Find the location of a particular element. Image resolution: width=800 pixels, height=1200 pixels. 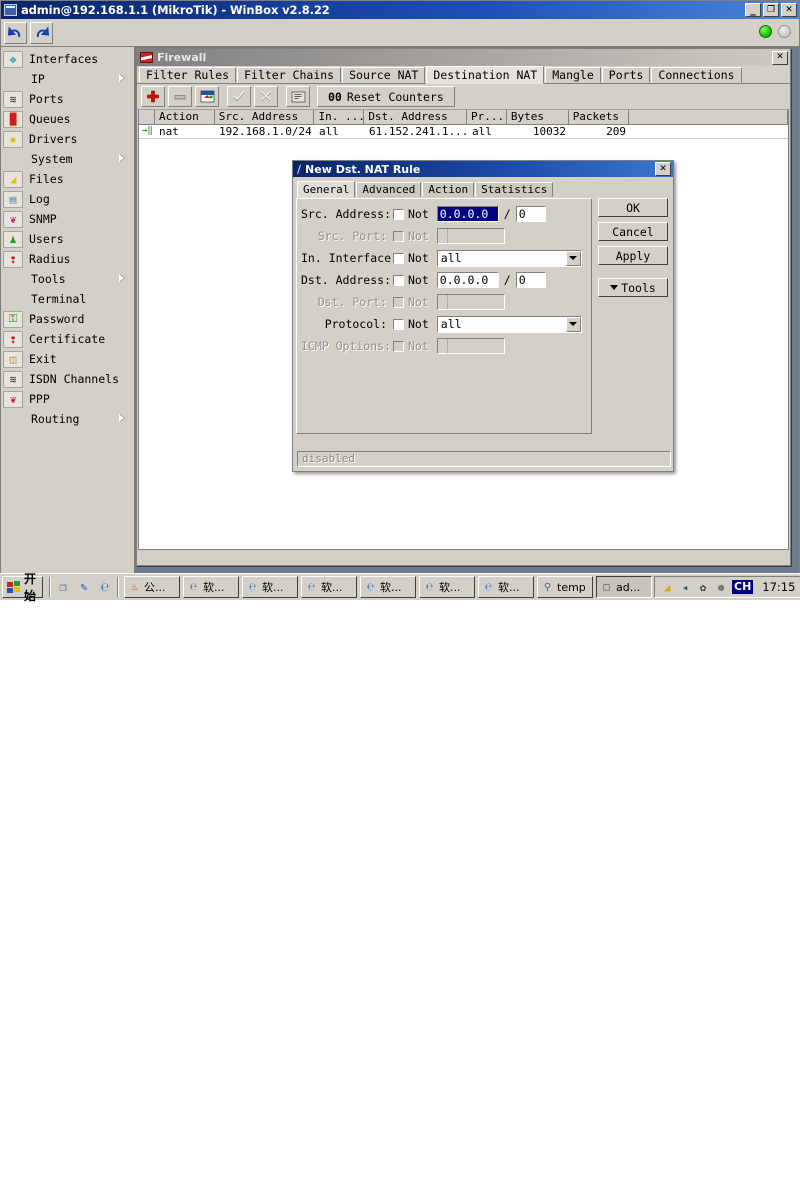

sidebar-item-tools: Tools is located at coordinates (67, 279).